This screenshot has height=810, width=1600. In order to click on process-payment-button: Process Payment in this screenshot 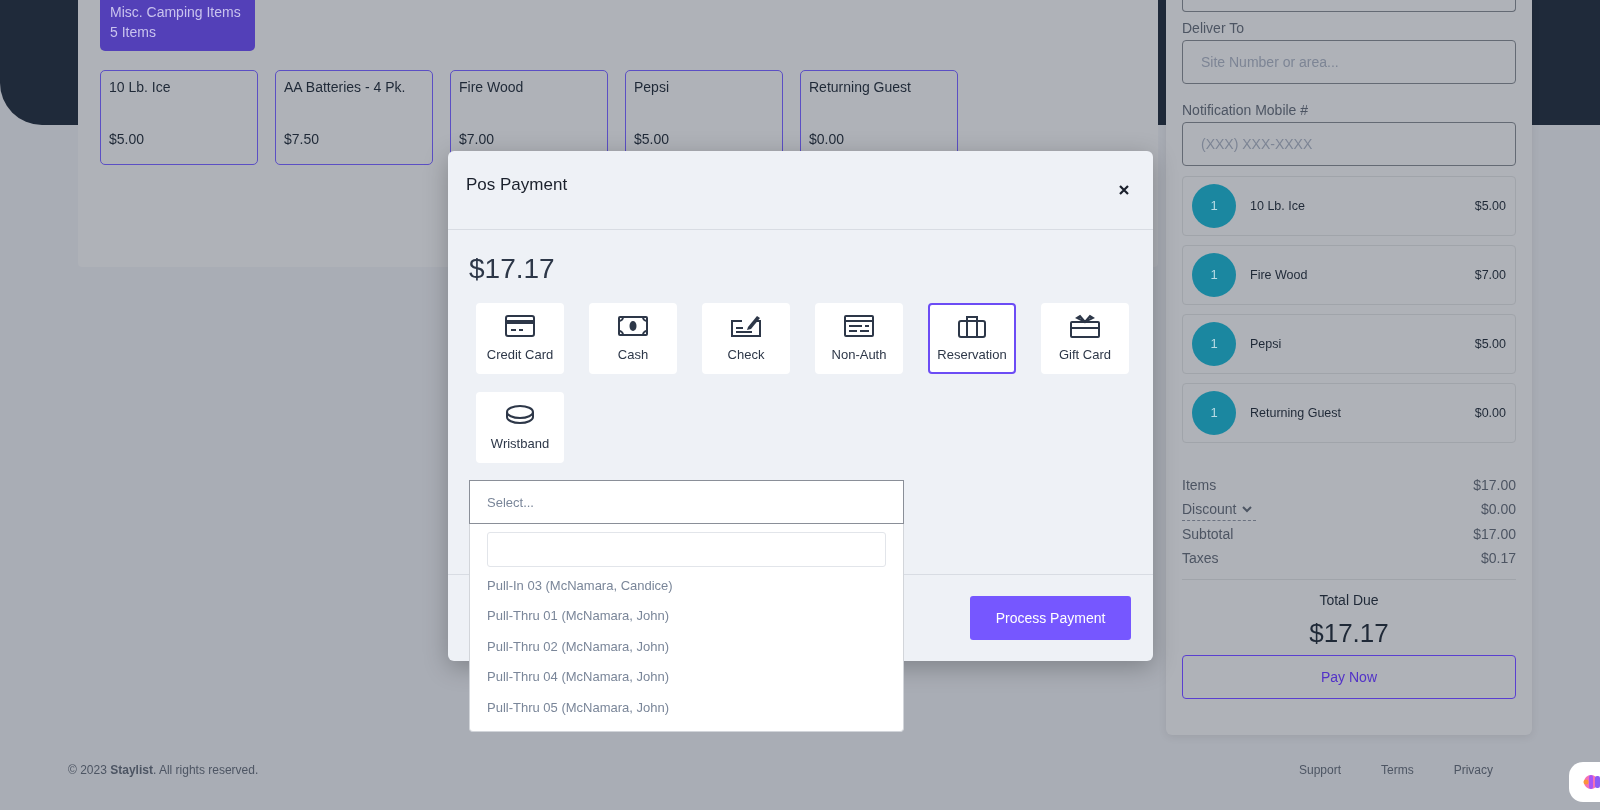, I will do `click(1050, 618)`.